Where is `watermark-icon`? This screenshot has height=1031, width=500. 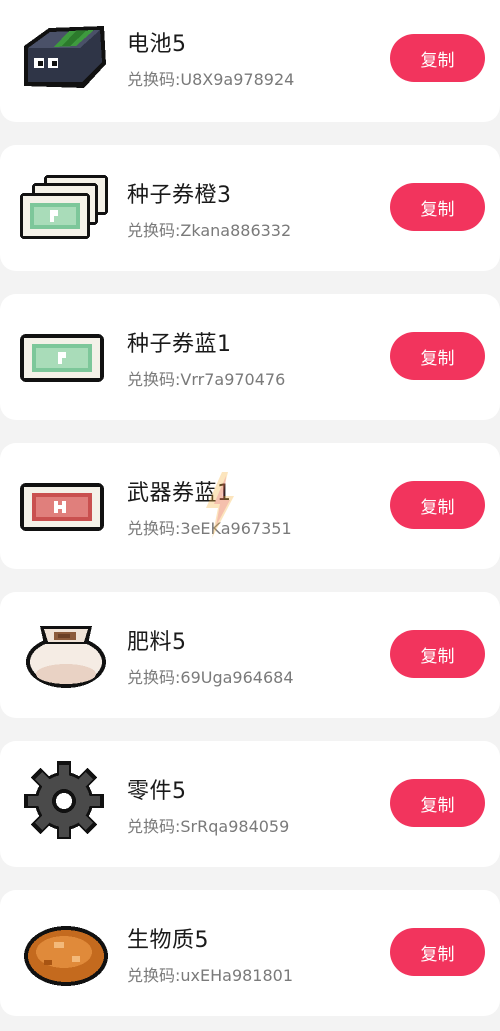
watermark-icon is located at coordinates (220, 505).